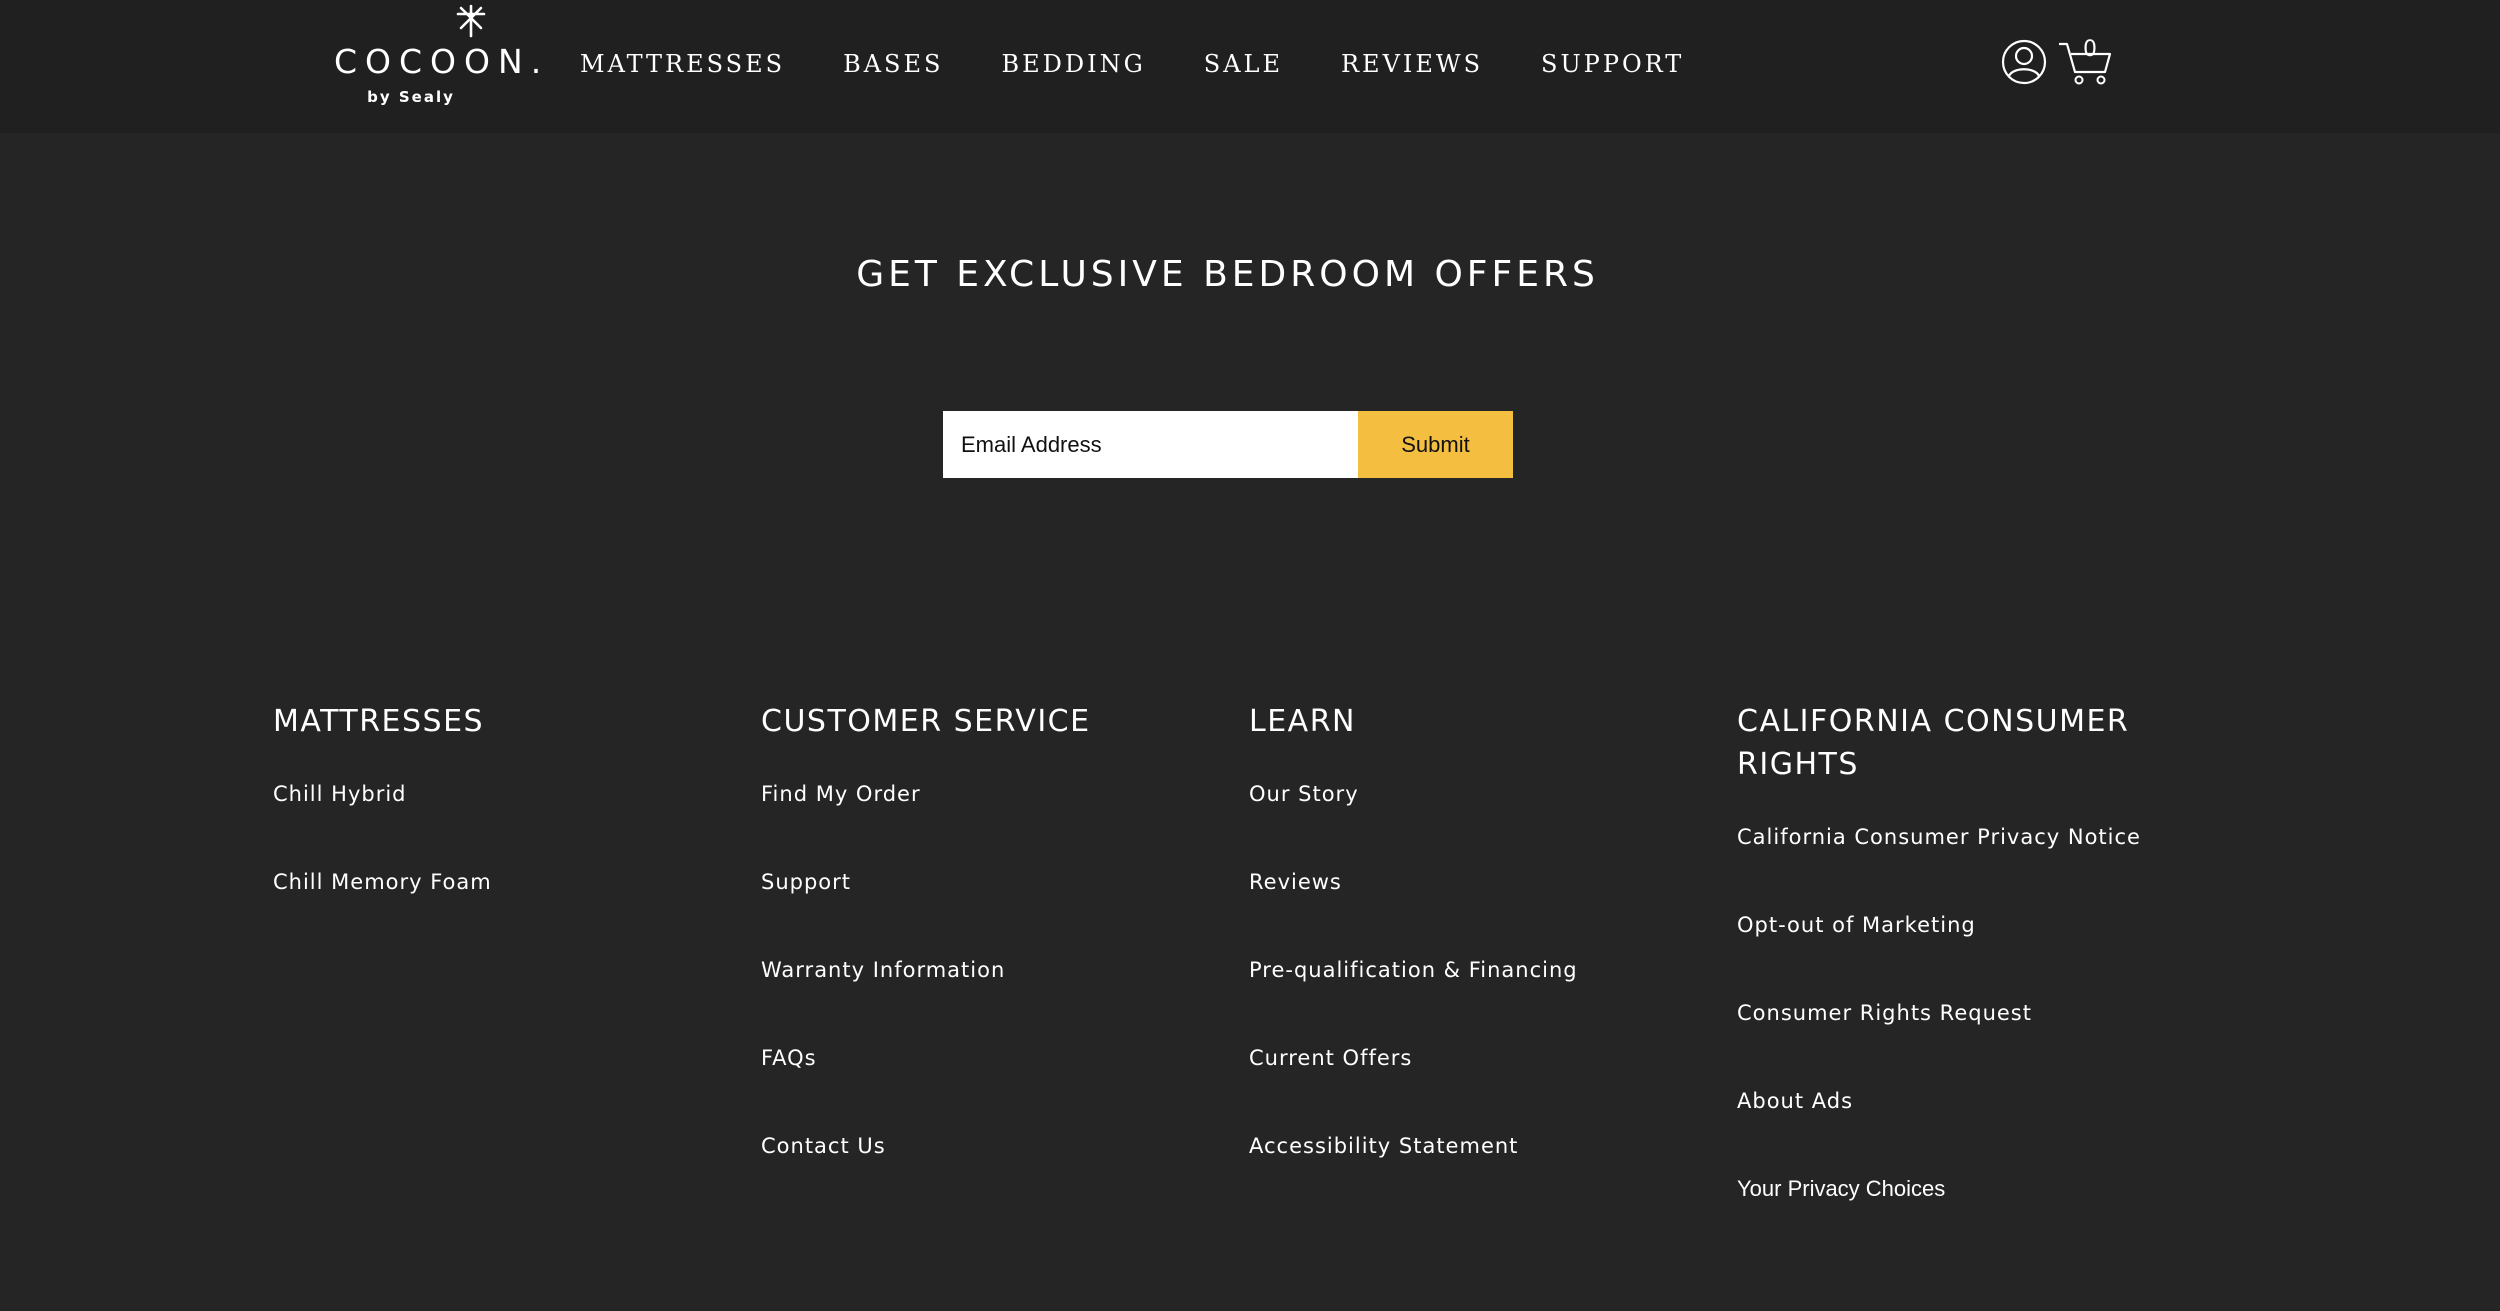  What do you see at coordinates (411, 97) in the screenshot?
I see `logo-subtitle: by Sealy` at bounding box center [411, 97].